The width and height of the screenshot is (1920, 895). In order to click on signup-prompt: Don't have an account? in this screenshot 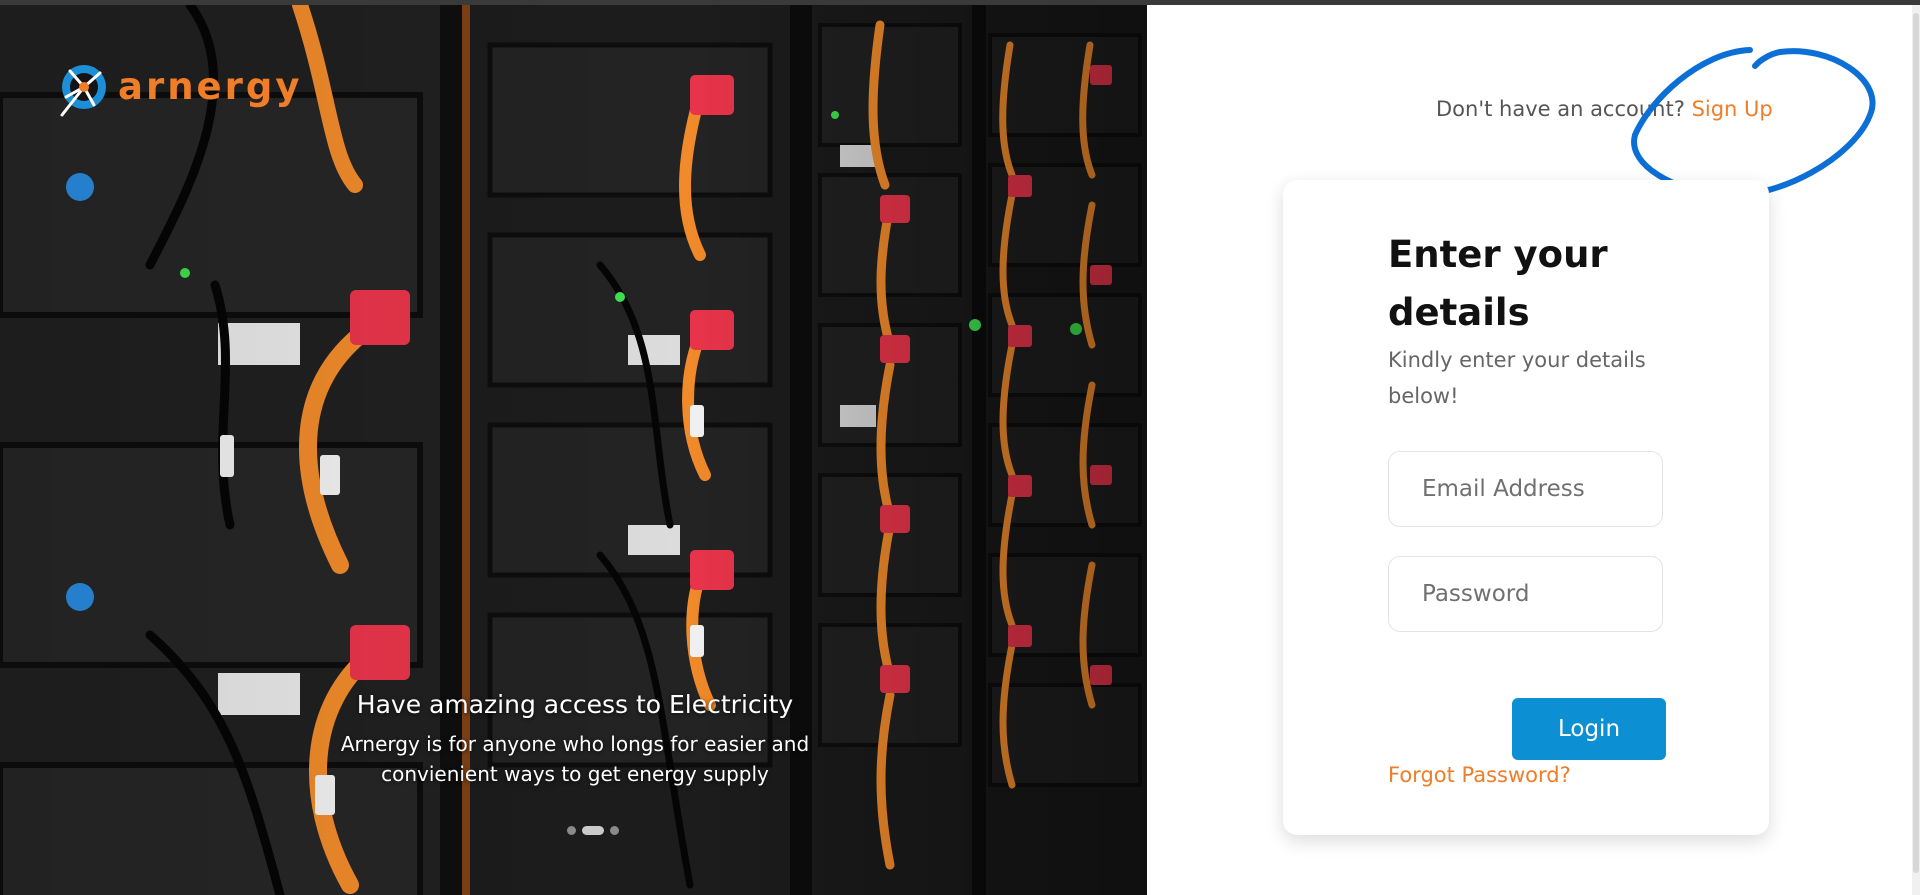, I will do `click(1560, 109)`.